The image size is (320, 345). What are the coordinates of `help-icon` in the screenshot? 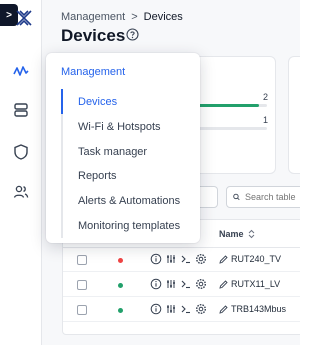 It's located at (132, 34).